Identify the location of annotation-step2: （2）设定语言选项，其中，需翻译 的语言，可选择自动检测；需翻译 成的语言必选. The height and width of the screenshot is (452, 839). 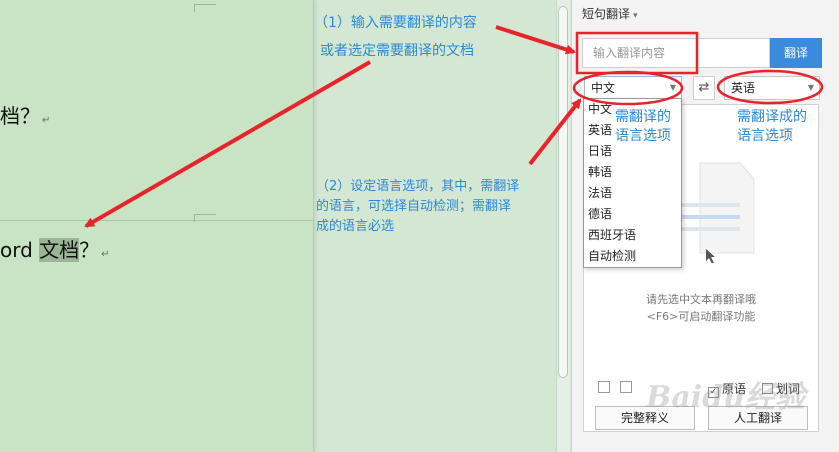
(436, 207).